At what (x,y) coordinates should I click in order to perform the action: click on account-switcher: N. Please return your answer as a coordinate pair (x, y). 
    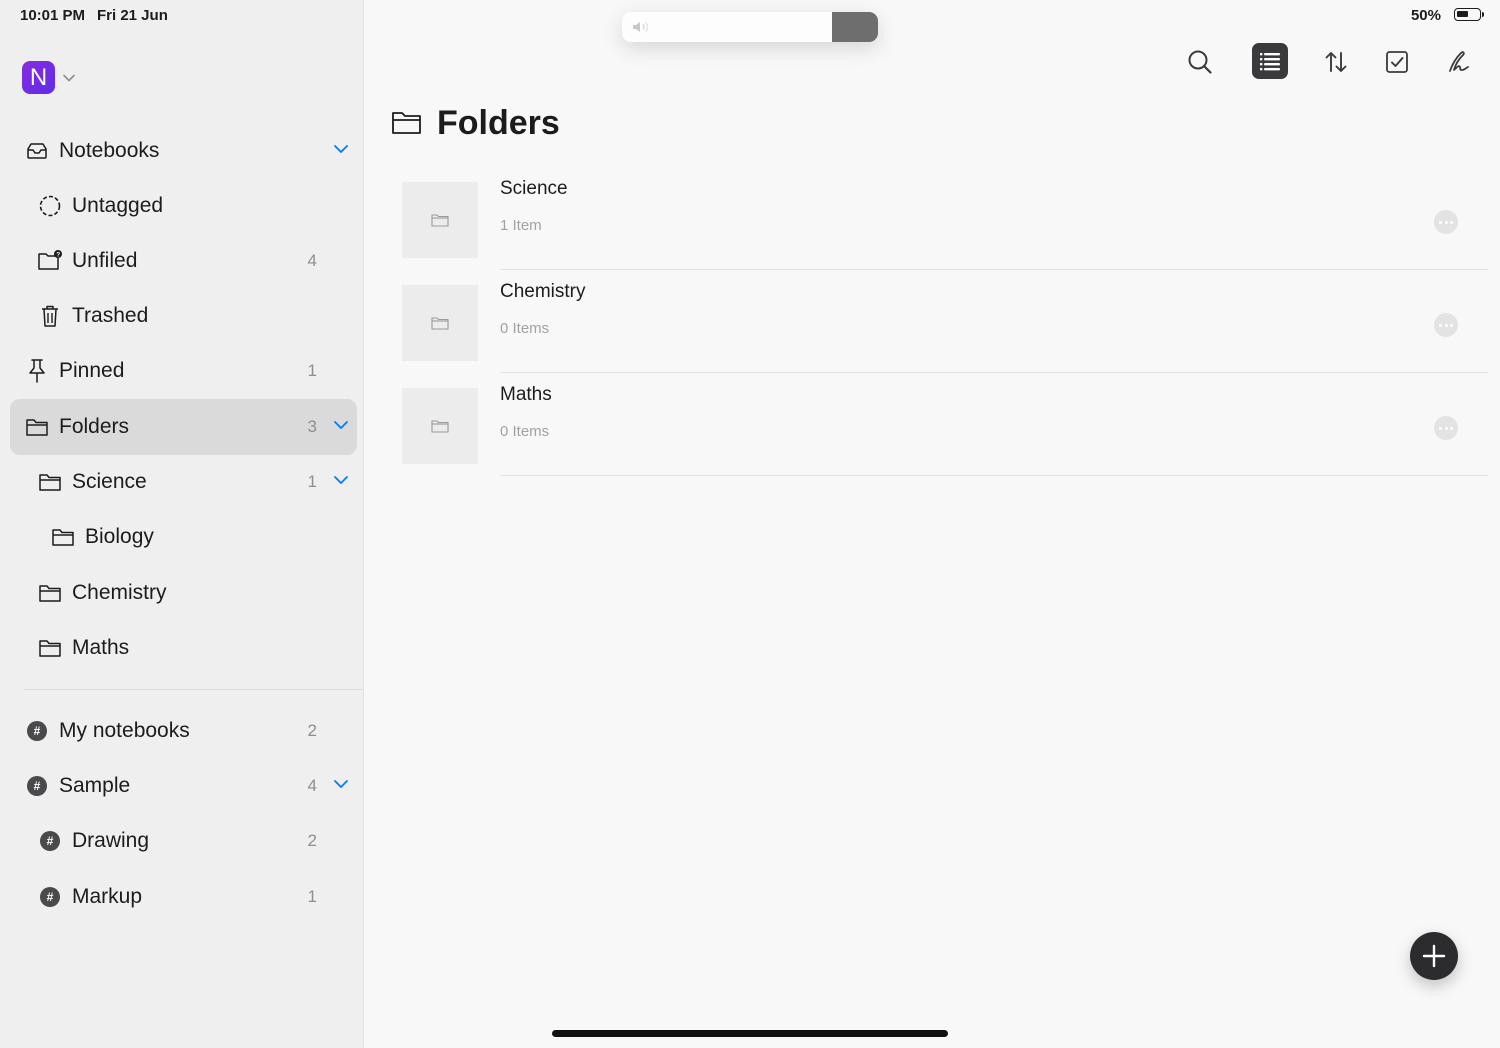
    Looking at the image, I should click on (48, 77).